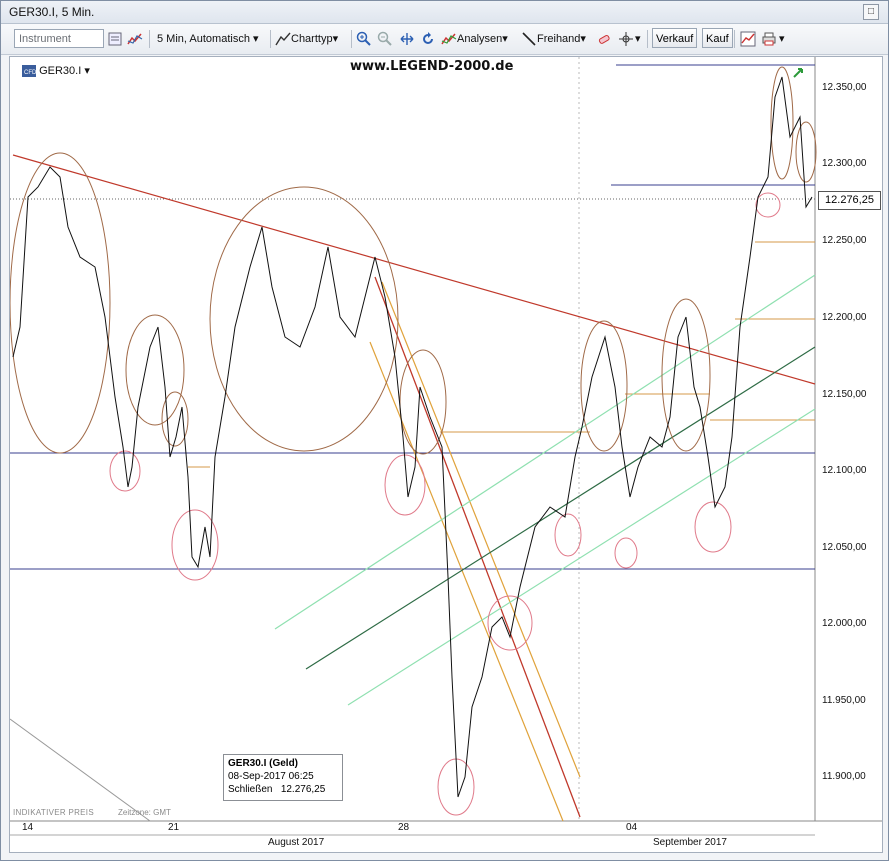 The width and height of the screenshot is (889, 861). What do you see at coordinates (798, 73) in the screenshot?
I see `trend-up-icon` at bounding box center [798, 73].